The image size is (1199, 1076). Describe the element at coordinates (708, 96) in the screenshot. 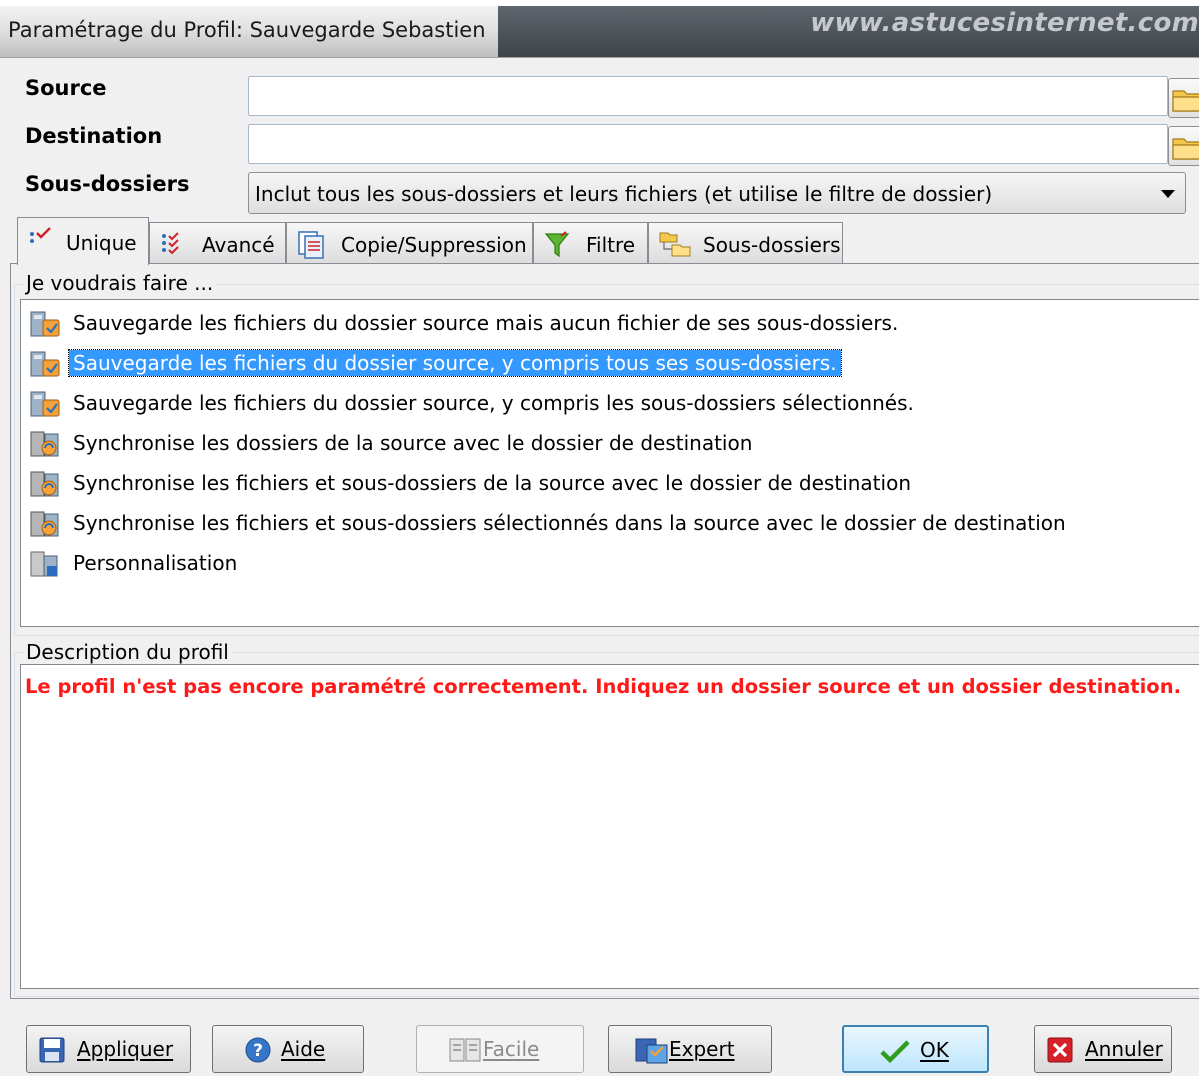

I see `source-input` at that location.